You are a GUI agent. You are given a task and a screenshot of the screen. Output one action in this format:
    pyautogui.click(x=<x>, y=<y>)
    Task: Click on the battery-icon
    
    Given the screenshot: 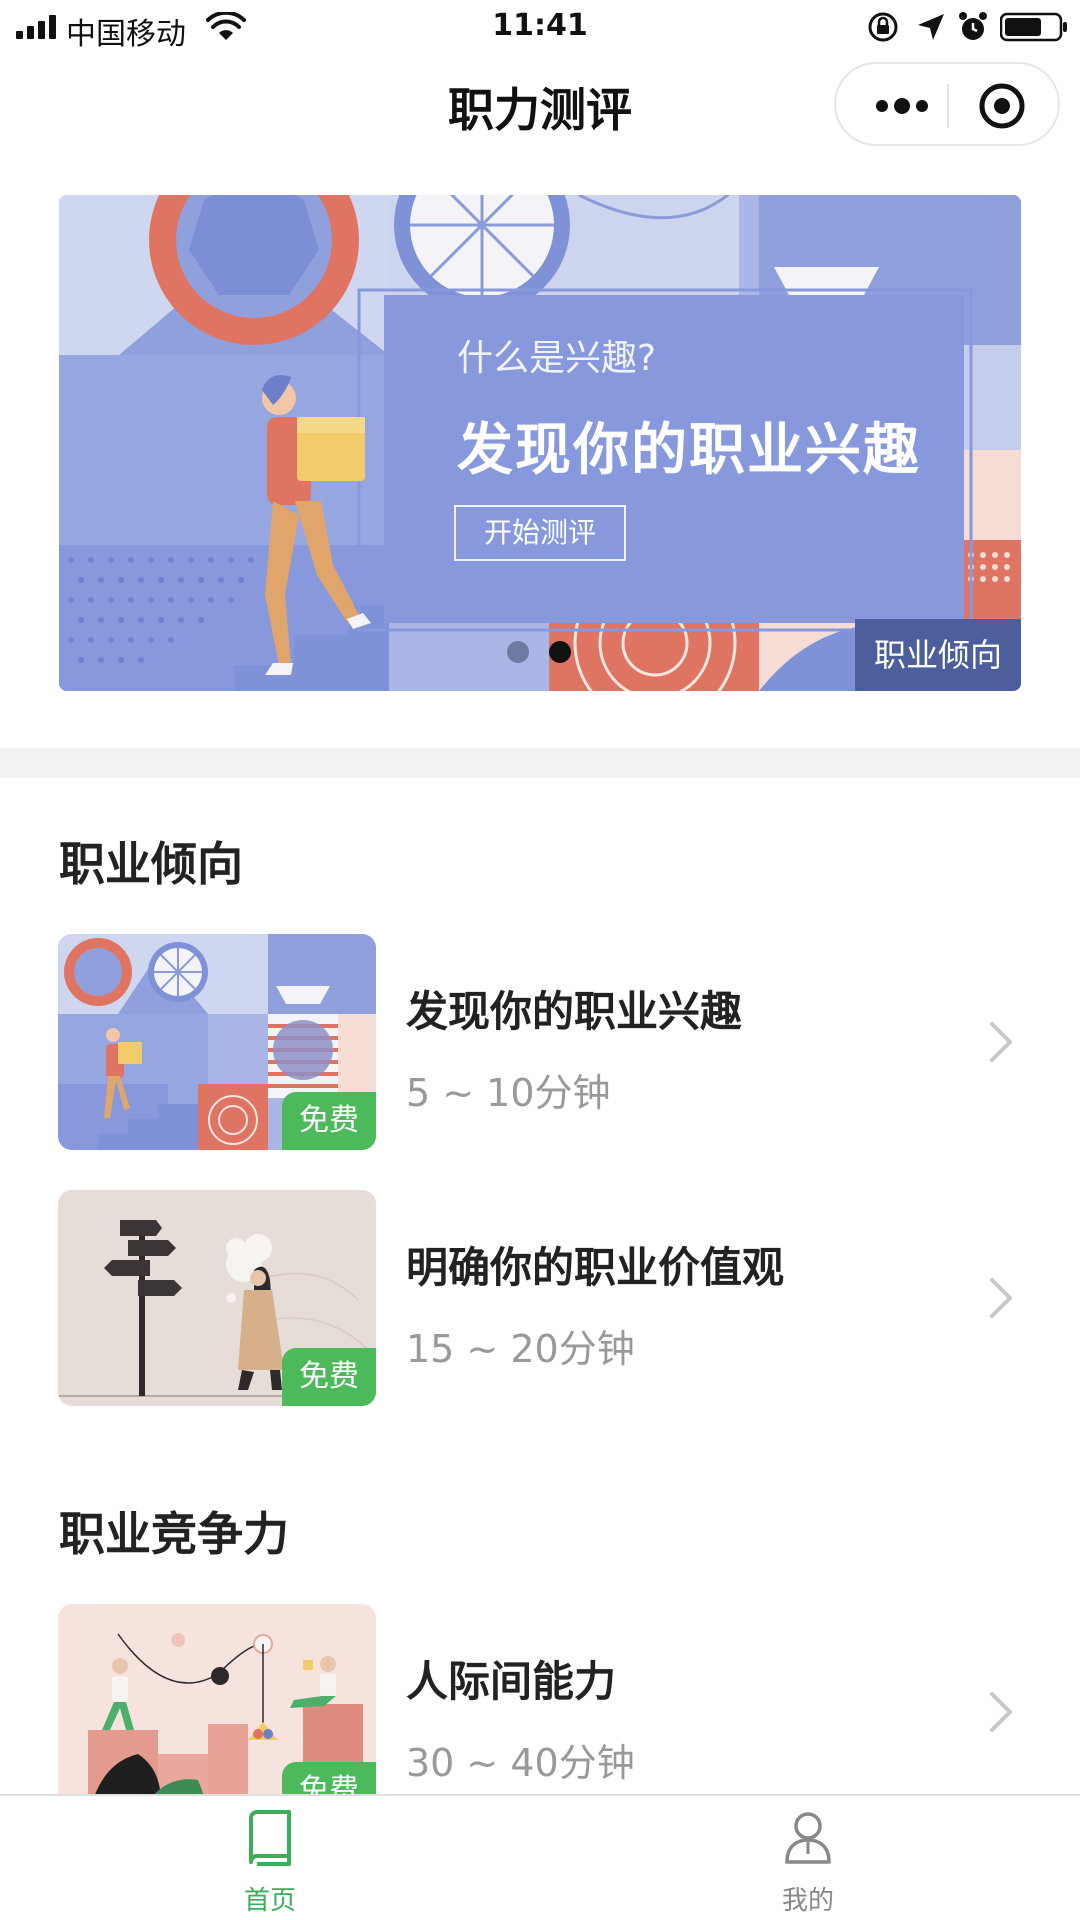 What is the action you would take?
    pyautogui.click(x=1033, y=27)
    